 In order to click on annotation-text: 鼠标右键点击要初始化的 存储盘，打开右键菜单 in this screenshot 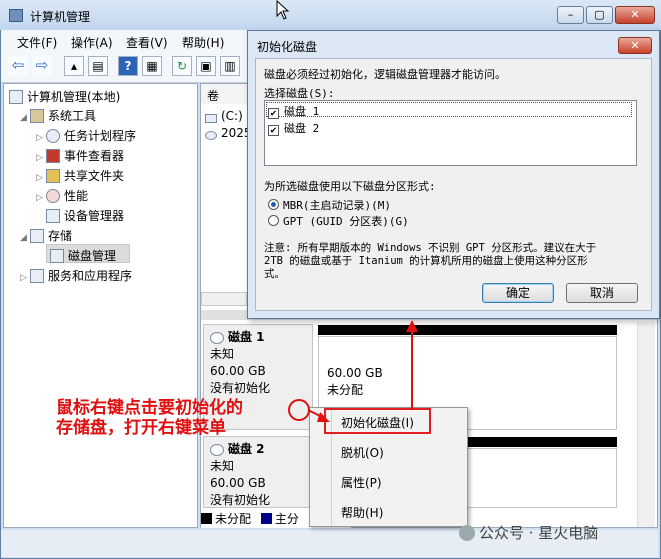, I will do `click(149, 418)`.